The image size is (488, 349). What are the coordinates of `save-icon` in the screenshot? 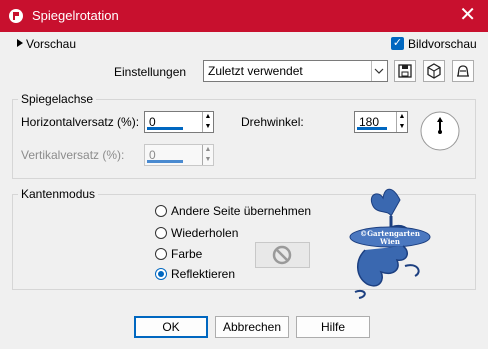 It's located at (405, 71).